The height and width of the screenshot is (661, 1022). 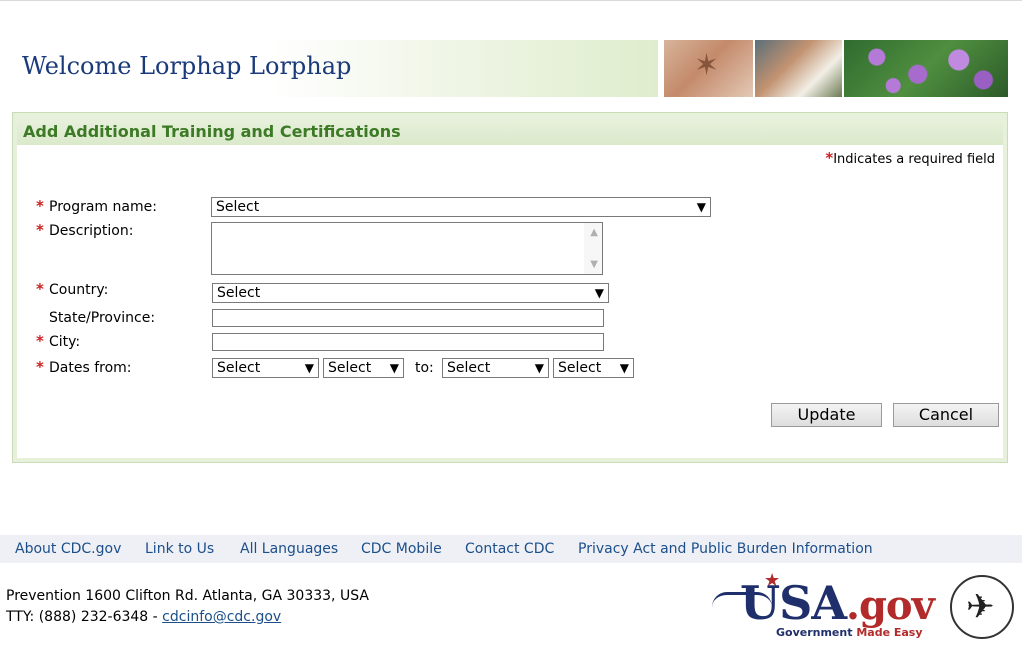 I want to click on bacteria-image, so click(x=926, y=68).